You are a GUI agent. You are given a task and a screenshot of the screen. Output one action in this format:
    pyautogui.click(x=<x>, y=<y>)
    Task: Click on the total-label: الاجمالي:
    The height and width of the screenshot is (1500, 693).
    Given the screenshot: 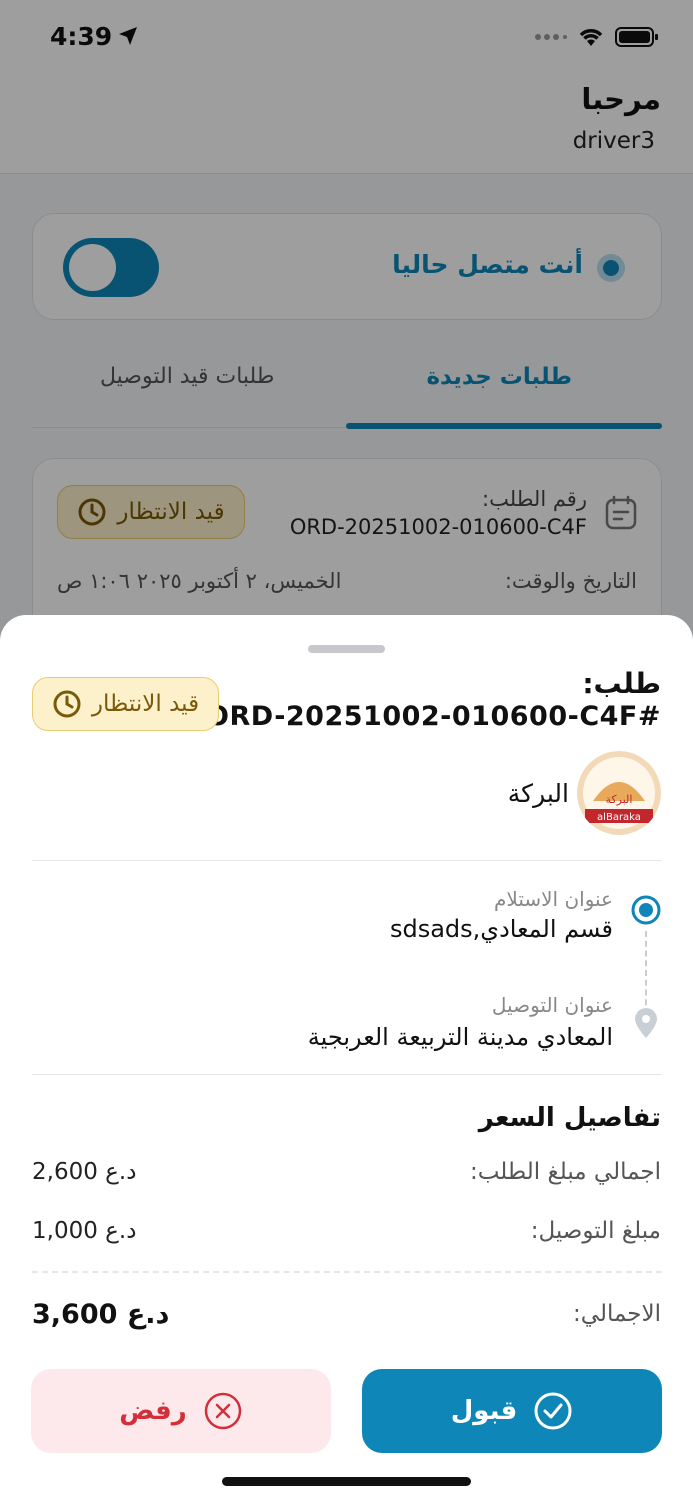 What is the action you would take?
    pyautogui.click(x=617, y=1314)
    